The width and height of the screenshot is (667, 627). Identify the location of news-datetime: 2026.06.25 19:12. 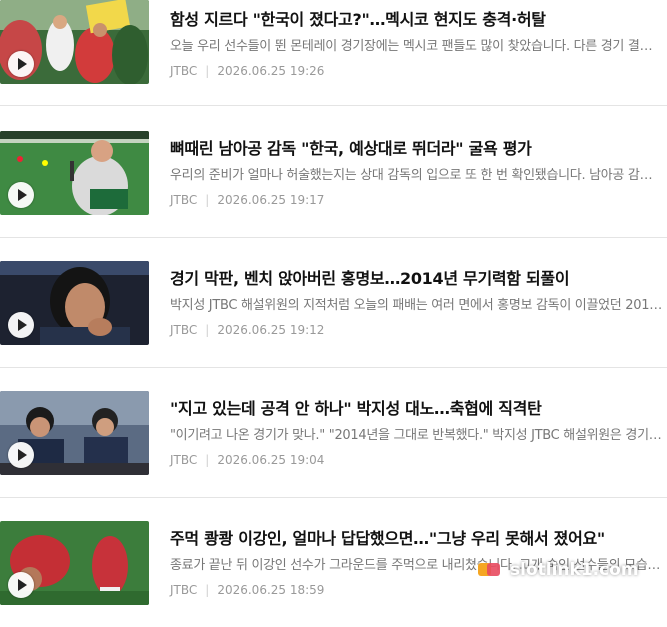
(271, 330).